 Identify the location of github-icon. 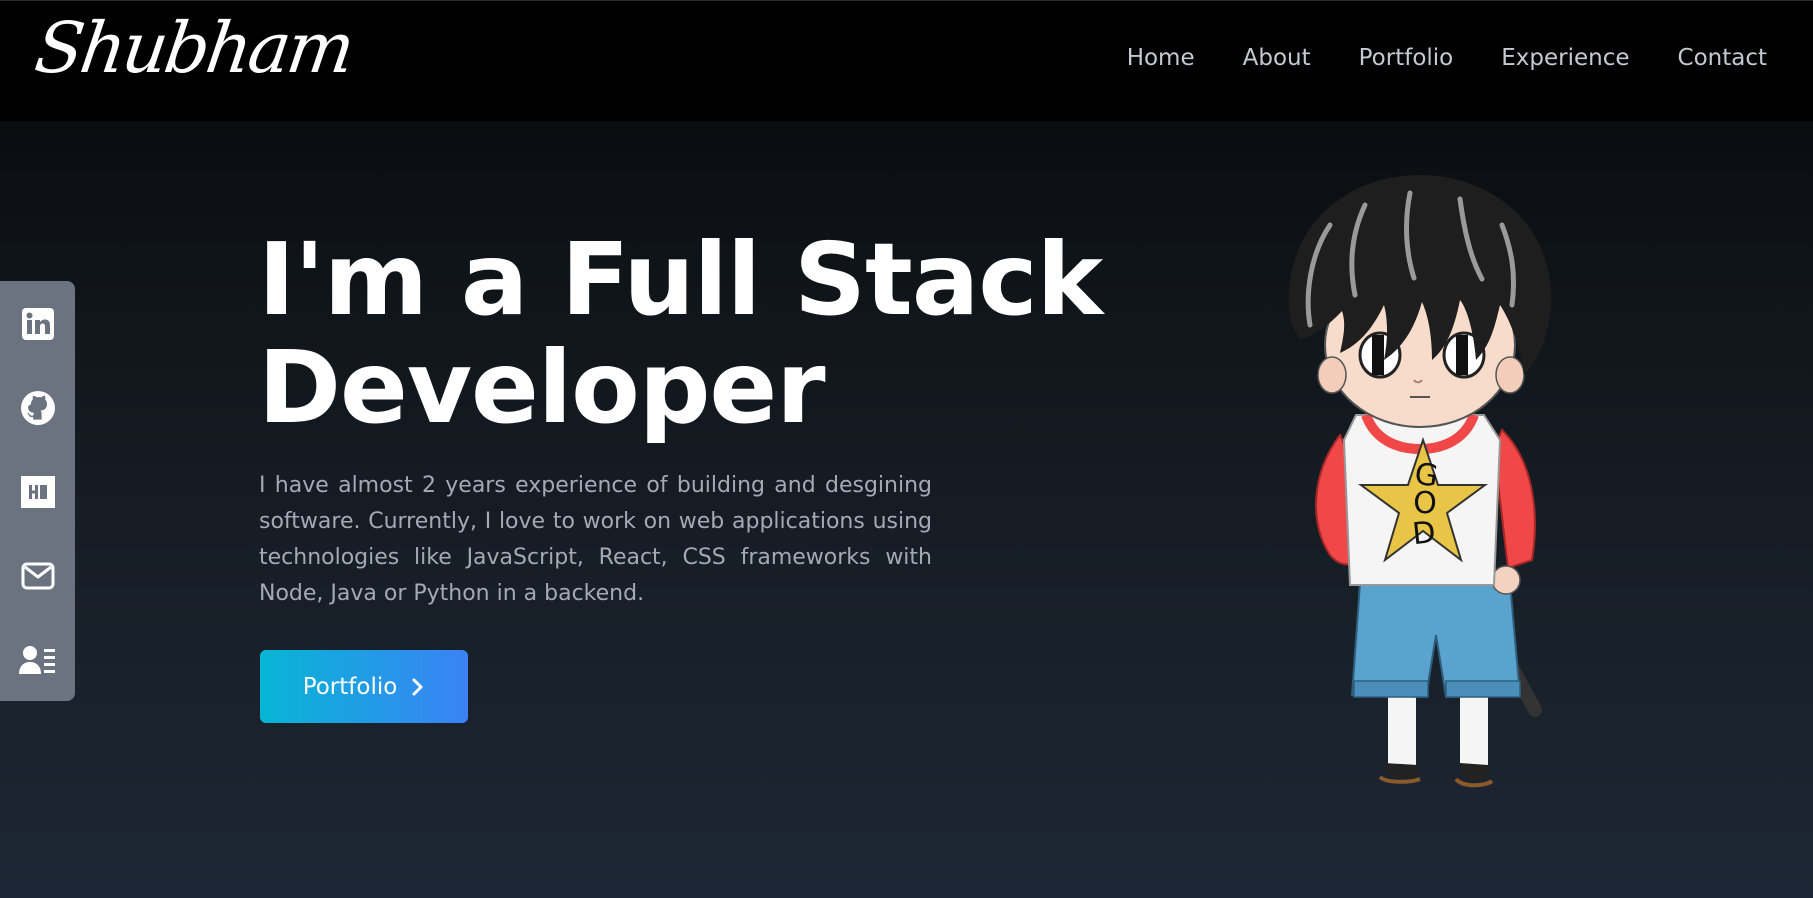
(38, 407).